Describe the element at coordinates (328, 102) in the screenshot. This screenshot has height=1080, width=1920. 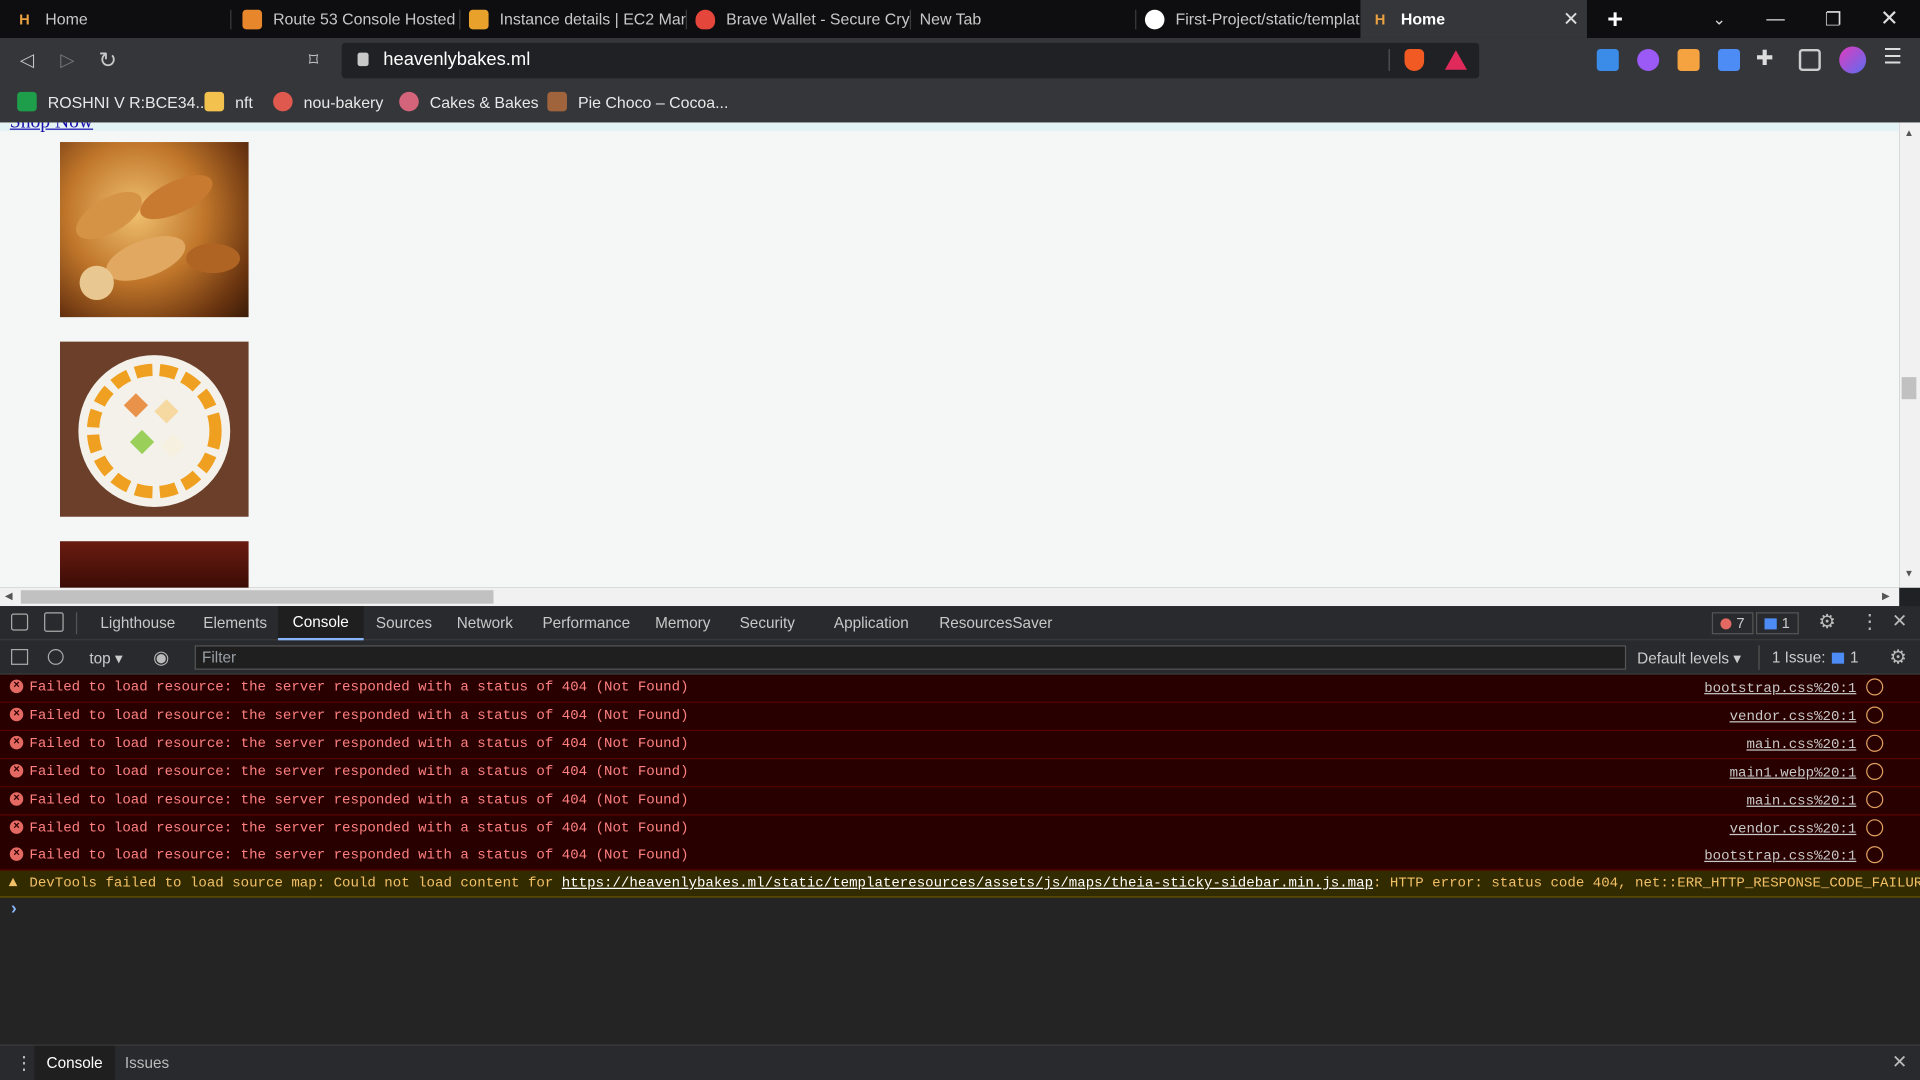
I see `bookmark-nou-bakery: nou-bakery` at that location.